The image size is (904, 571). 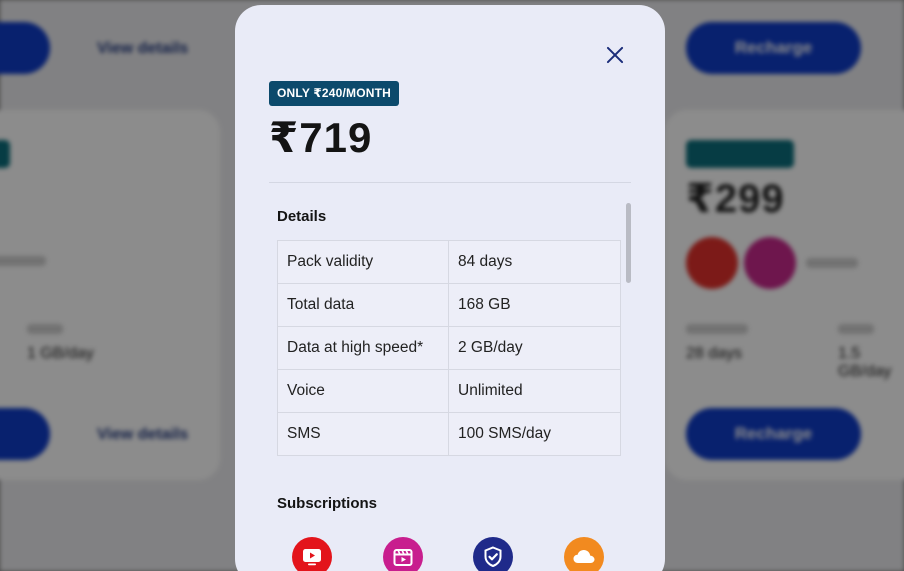 What do you see at coordinates (628, 243) in the screenshot?
I see `scrollbar-thumb` at bounding box center [628, 243].